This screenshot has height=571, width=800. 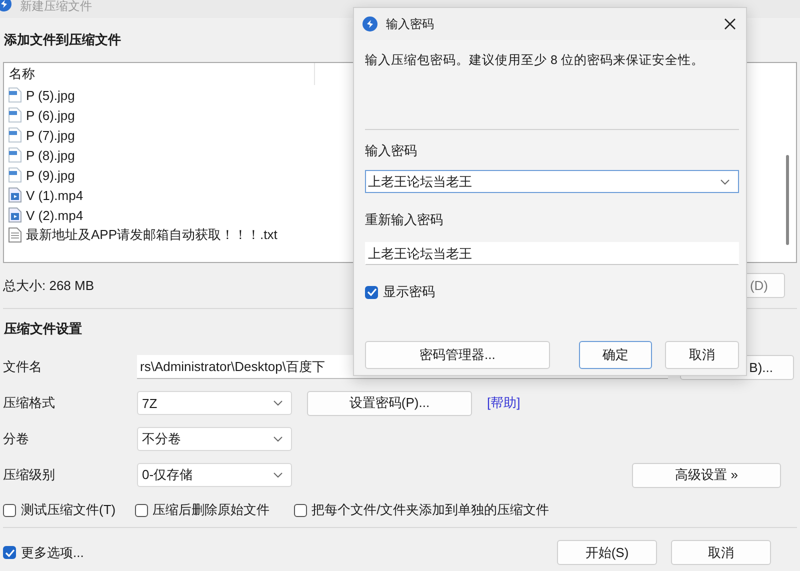 What do you see at coordinates (62, 40) in the screenshot?
I see `section-heading: 添加文件到压缩文件` at bounding box center [62, 40].